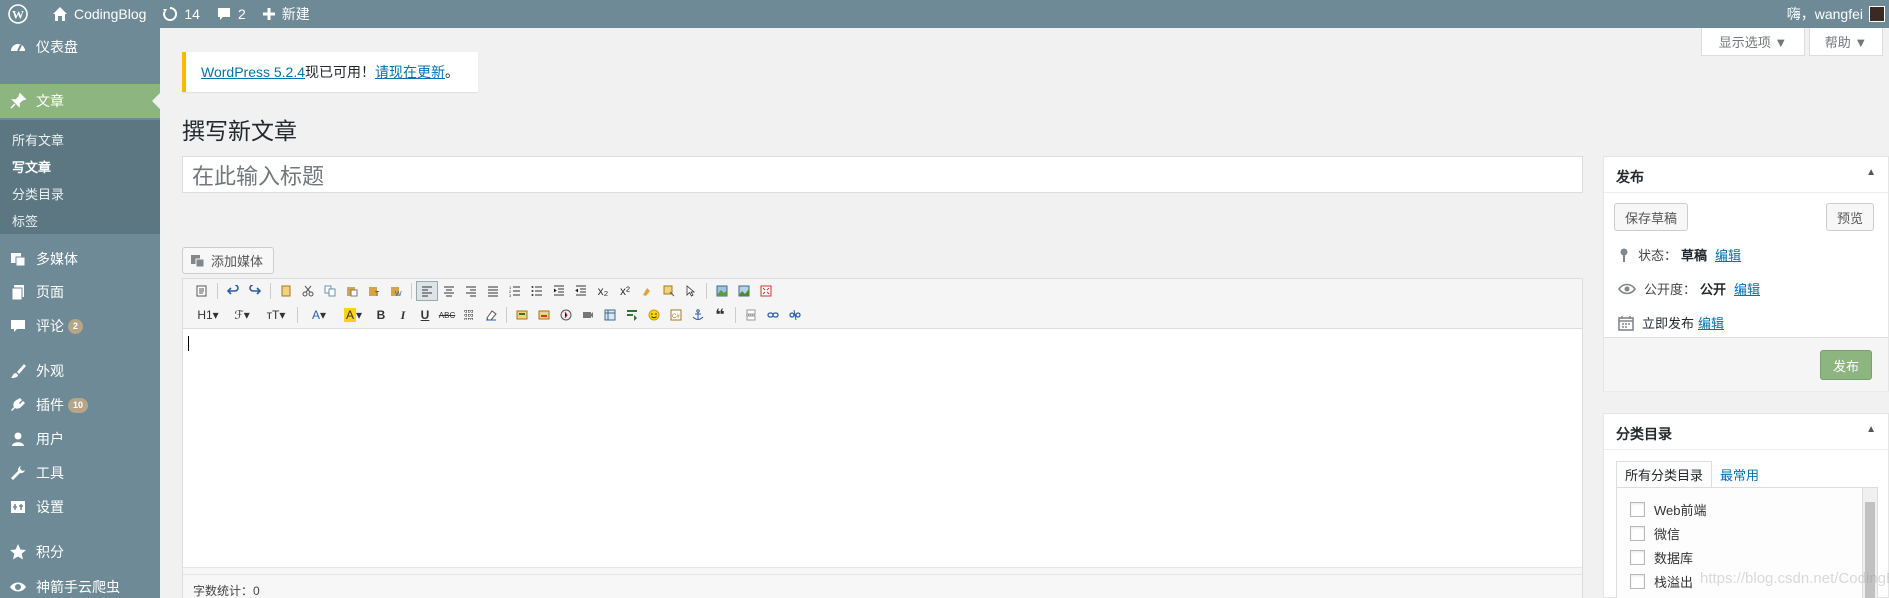 The image size is (1889, 598). What do you see at coordinates (544, 315) in the screenshot?
I see `insert-row-below-icon` at bounding box center [544, 315].